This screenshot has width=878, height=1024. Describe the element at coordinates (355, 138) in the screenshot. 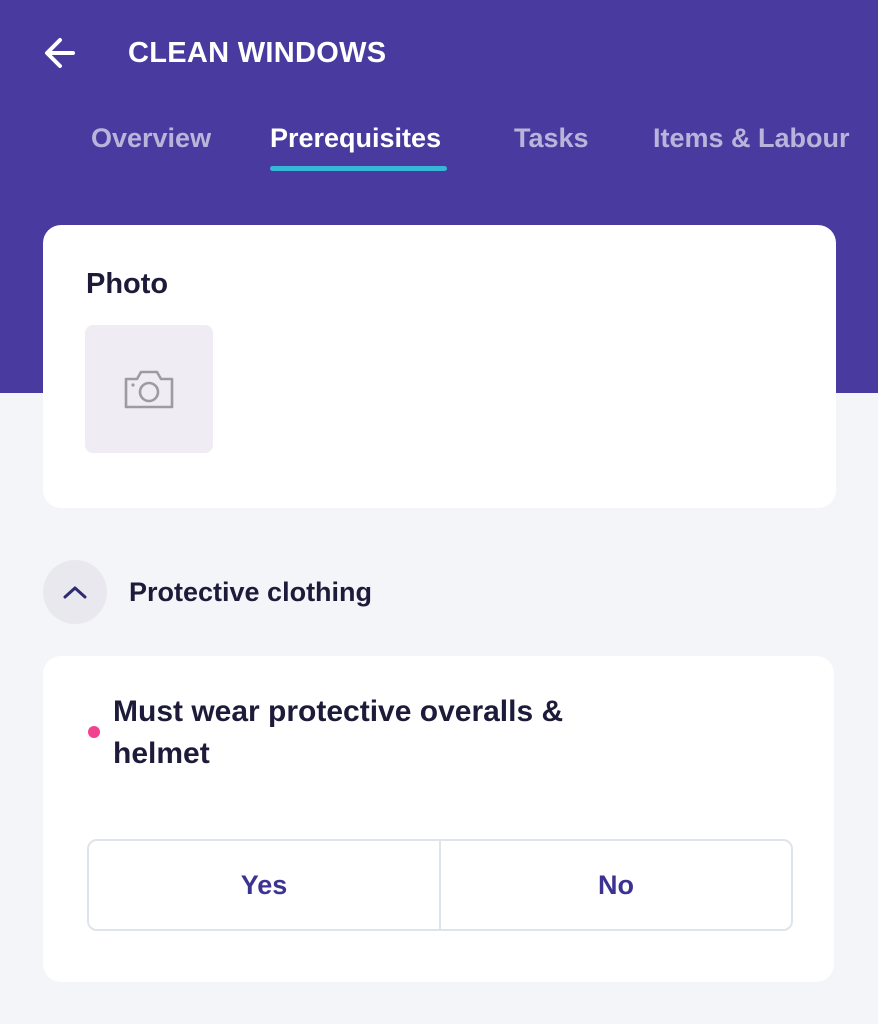

I see `tab-prerequisites: Prerequisites` at that location.